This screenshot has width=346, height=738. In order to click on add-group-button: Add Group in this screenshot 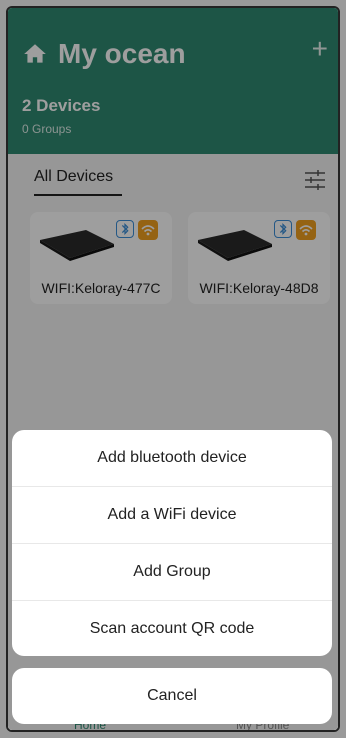, I will do `click(172, 572)`.